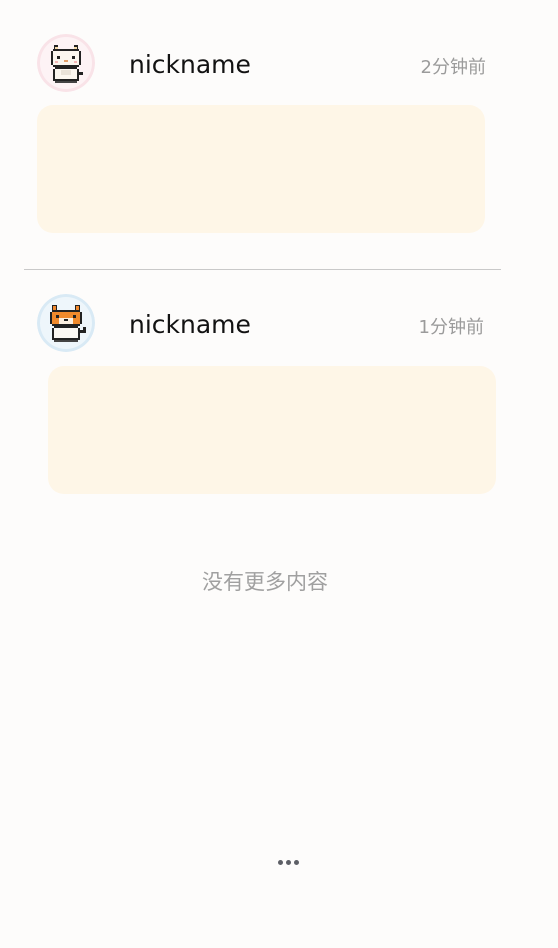 The image size is (558, 948). Describe the element at coordinates (262, 269) in the screenshot. I see `post-divider` at that location.